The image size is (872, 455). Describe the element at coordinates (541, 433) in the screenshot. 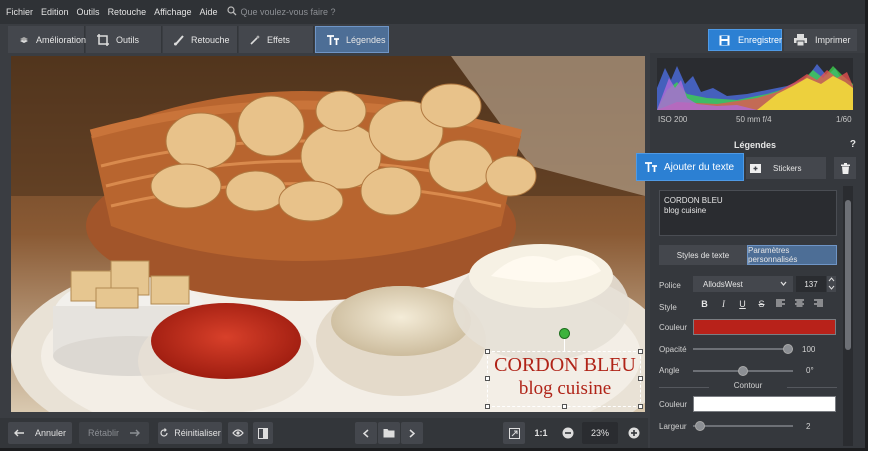

I see `zoom-1to1-button: 1:1` at that location.